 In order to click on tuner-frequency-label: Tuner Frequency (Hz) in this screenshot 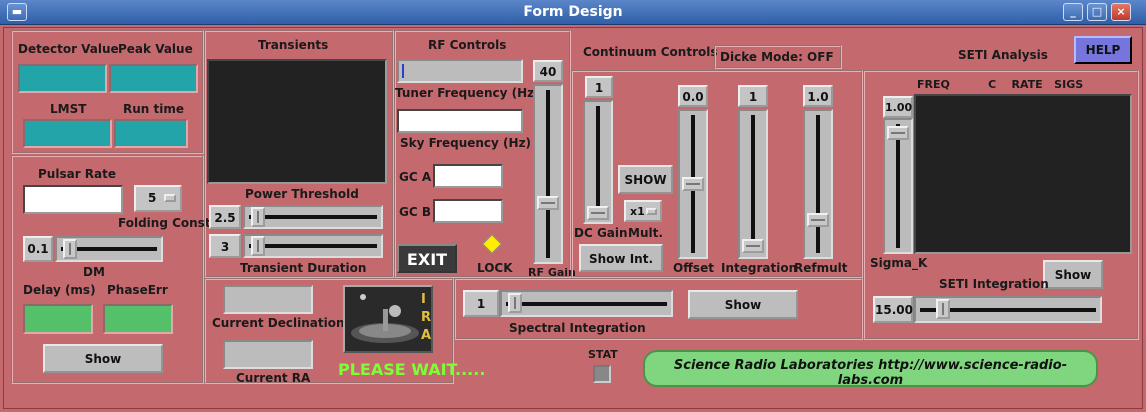, I will do `click(467, 93)`.